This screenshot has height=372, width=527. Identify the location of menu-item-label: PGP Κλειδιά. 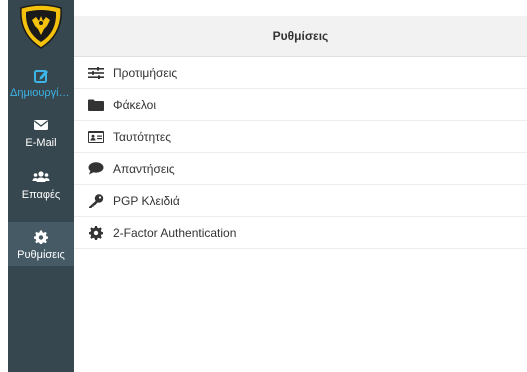
(146, 200).